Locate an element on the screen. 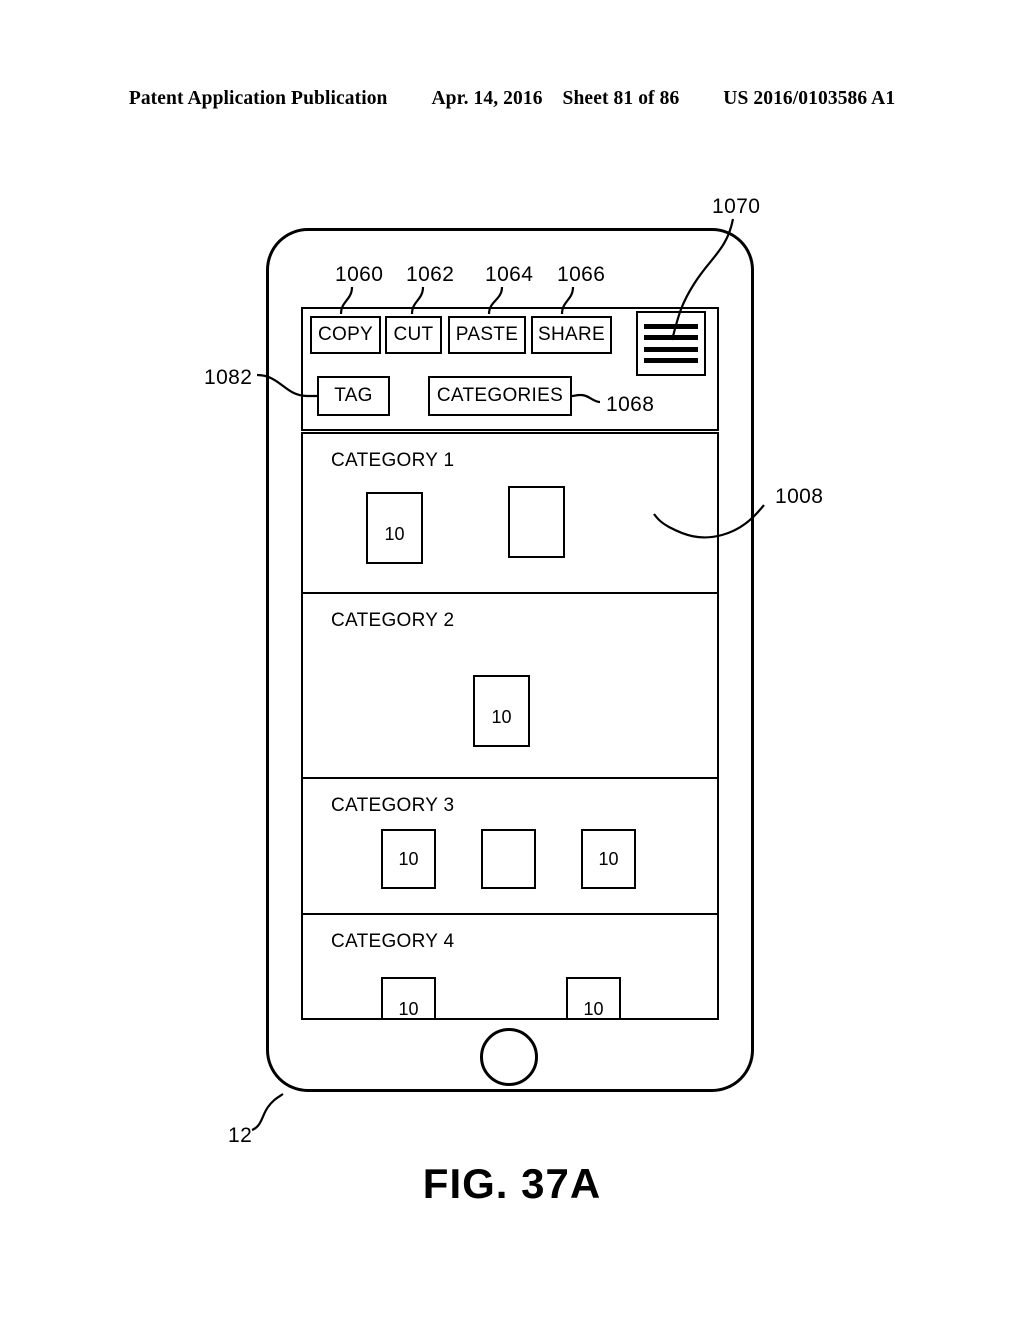 This screenshot has height=1320, width=1024. category-row-3: CATEGORY 3 10 10 is located at coordinates (510, 847).